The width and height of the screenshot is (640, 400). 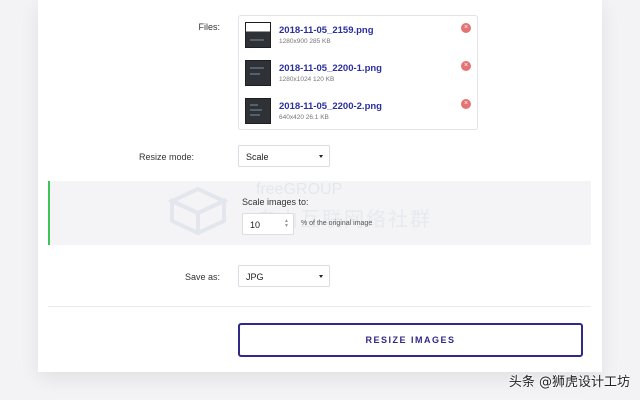 I want to click on files-label: Files:, so click(x=209, y=27).